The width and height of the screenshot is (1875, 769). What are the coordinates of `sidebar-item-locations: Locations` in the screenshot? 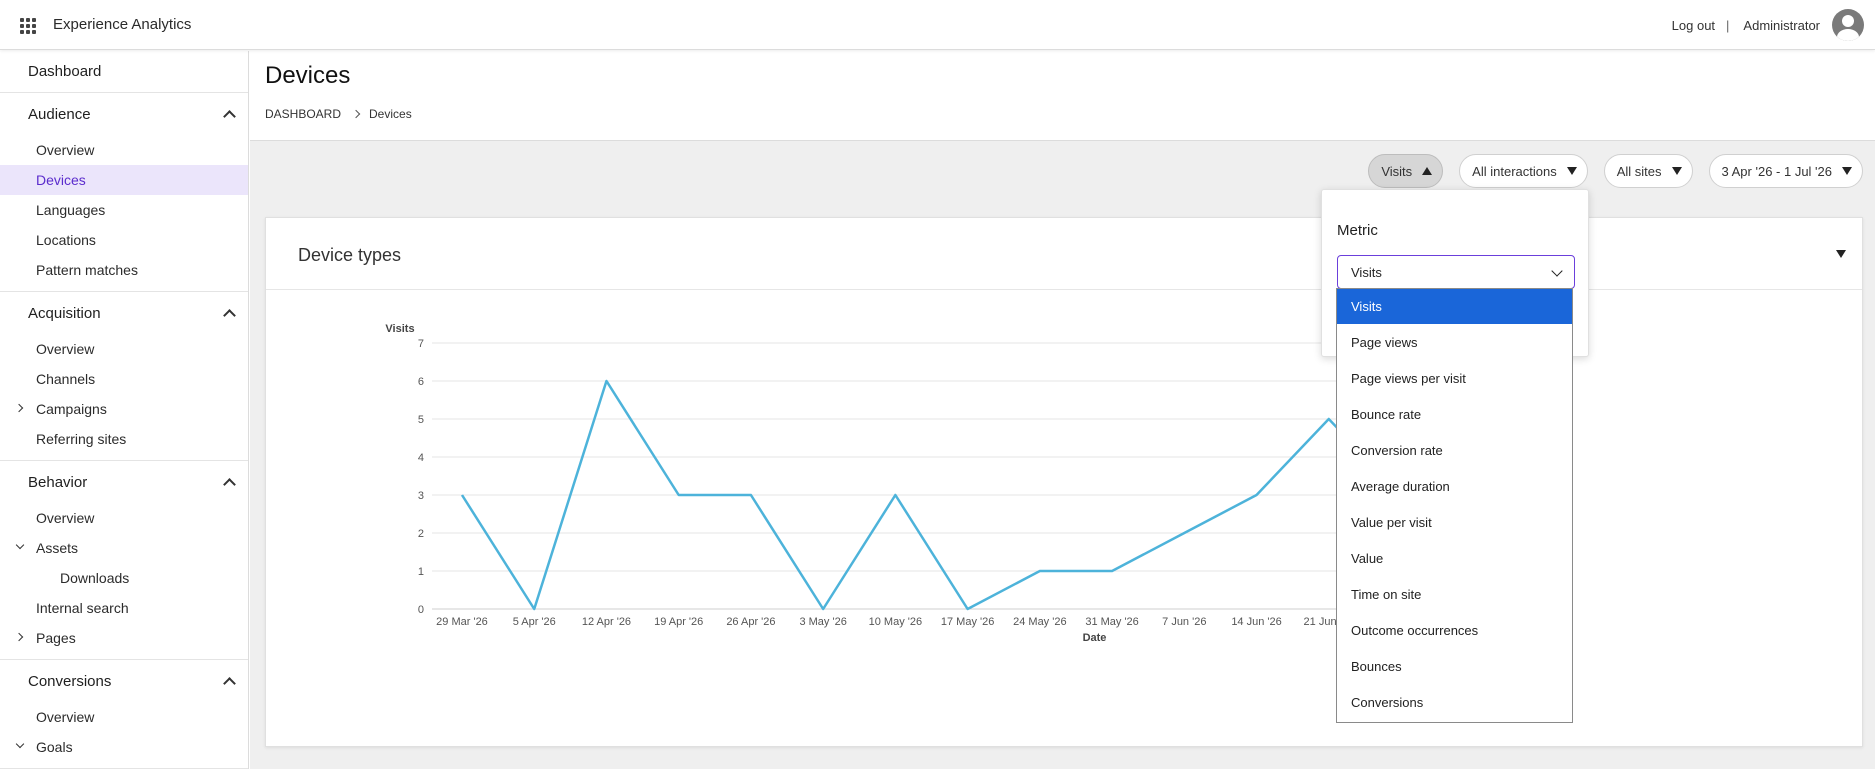 It's located at (124, 240).